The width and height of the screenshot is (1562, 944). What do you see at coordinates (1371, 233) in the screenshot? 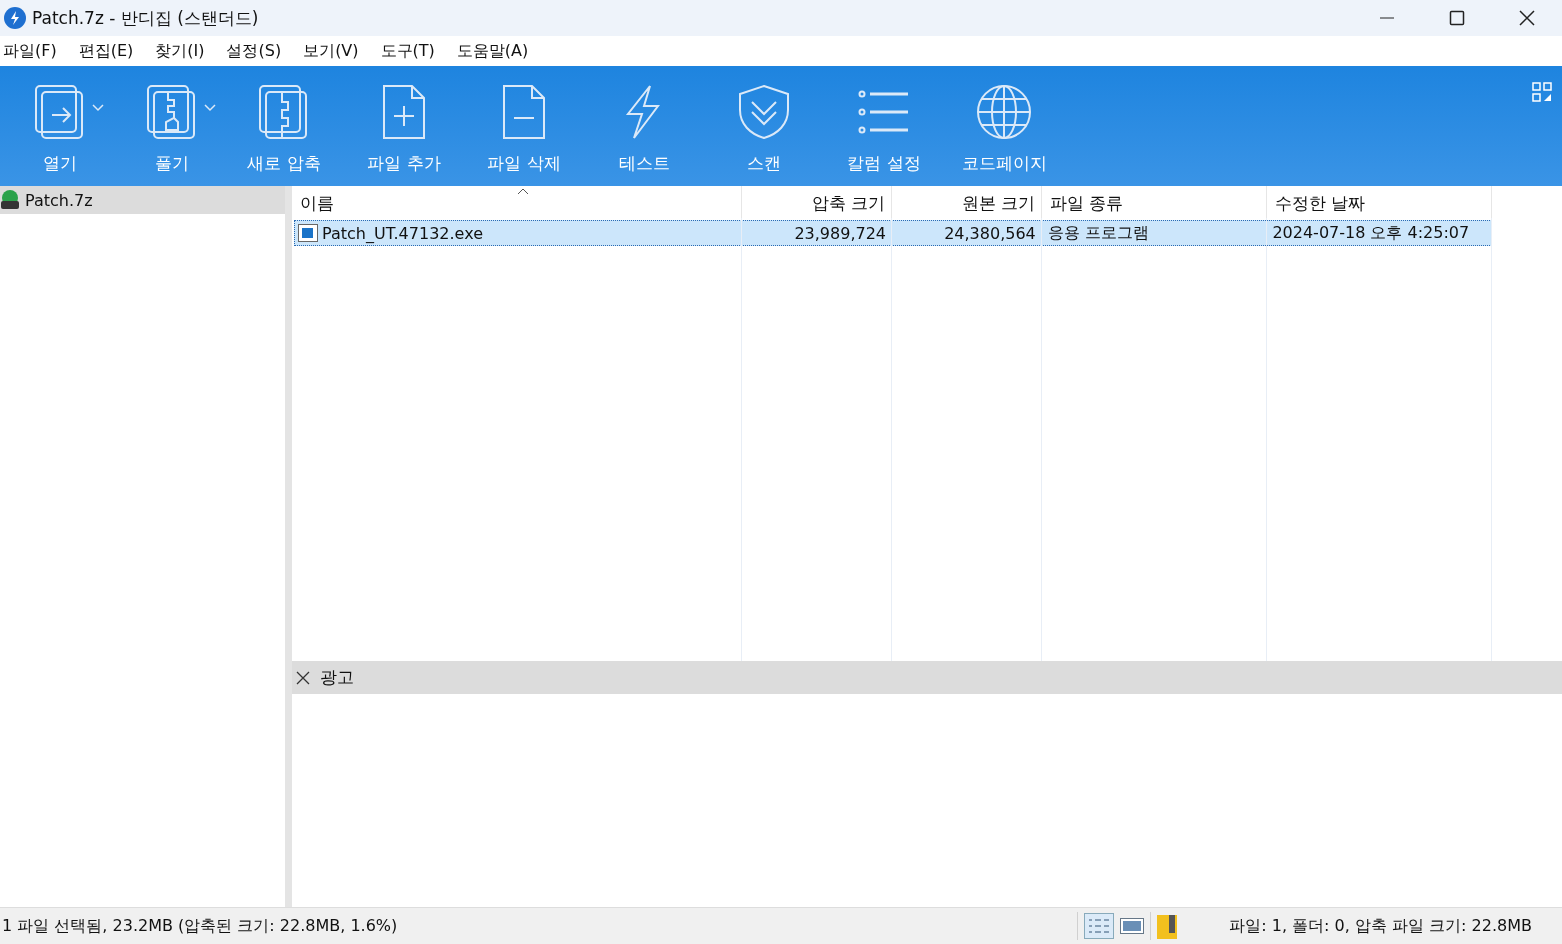
I see `table-cell: 2024-07-18 오후 4:25:07` at bounding box center [1371, 233].